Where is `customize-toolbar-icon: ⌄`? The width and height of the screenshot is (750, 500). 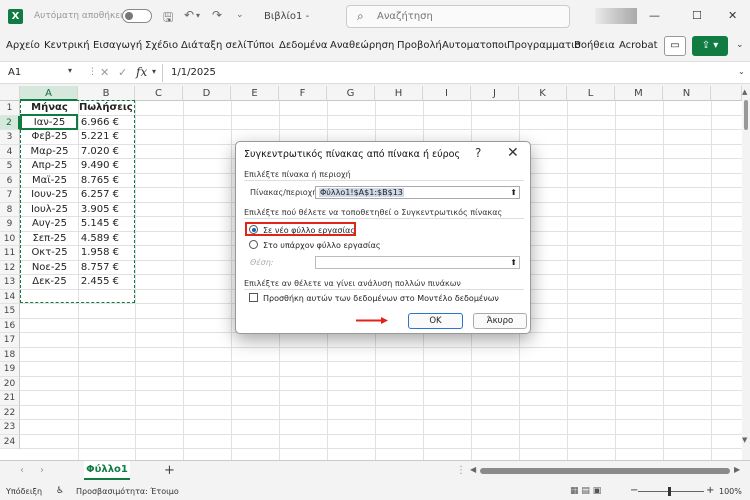 customize-toolbar-icon: ⌄ is located at coordinates (240, 15).